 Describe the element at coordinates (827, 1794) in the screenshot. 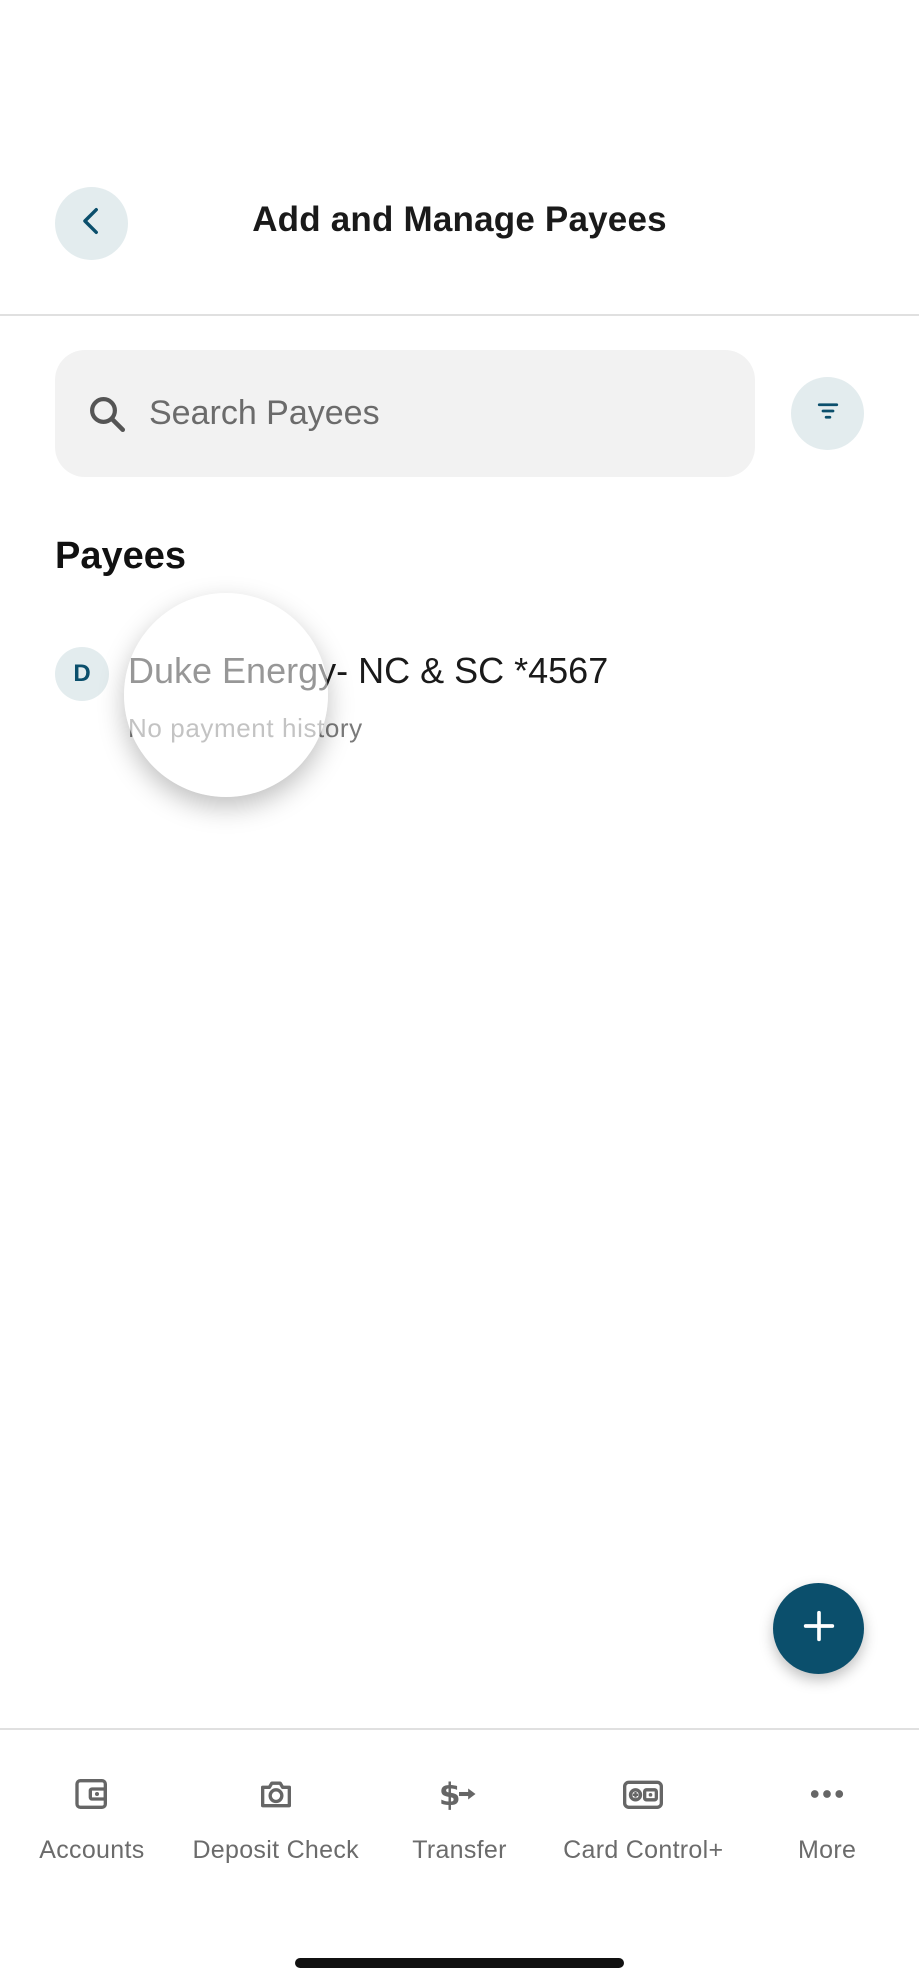

I see `more-dots-icon` at that location.